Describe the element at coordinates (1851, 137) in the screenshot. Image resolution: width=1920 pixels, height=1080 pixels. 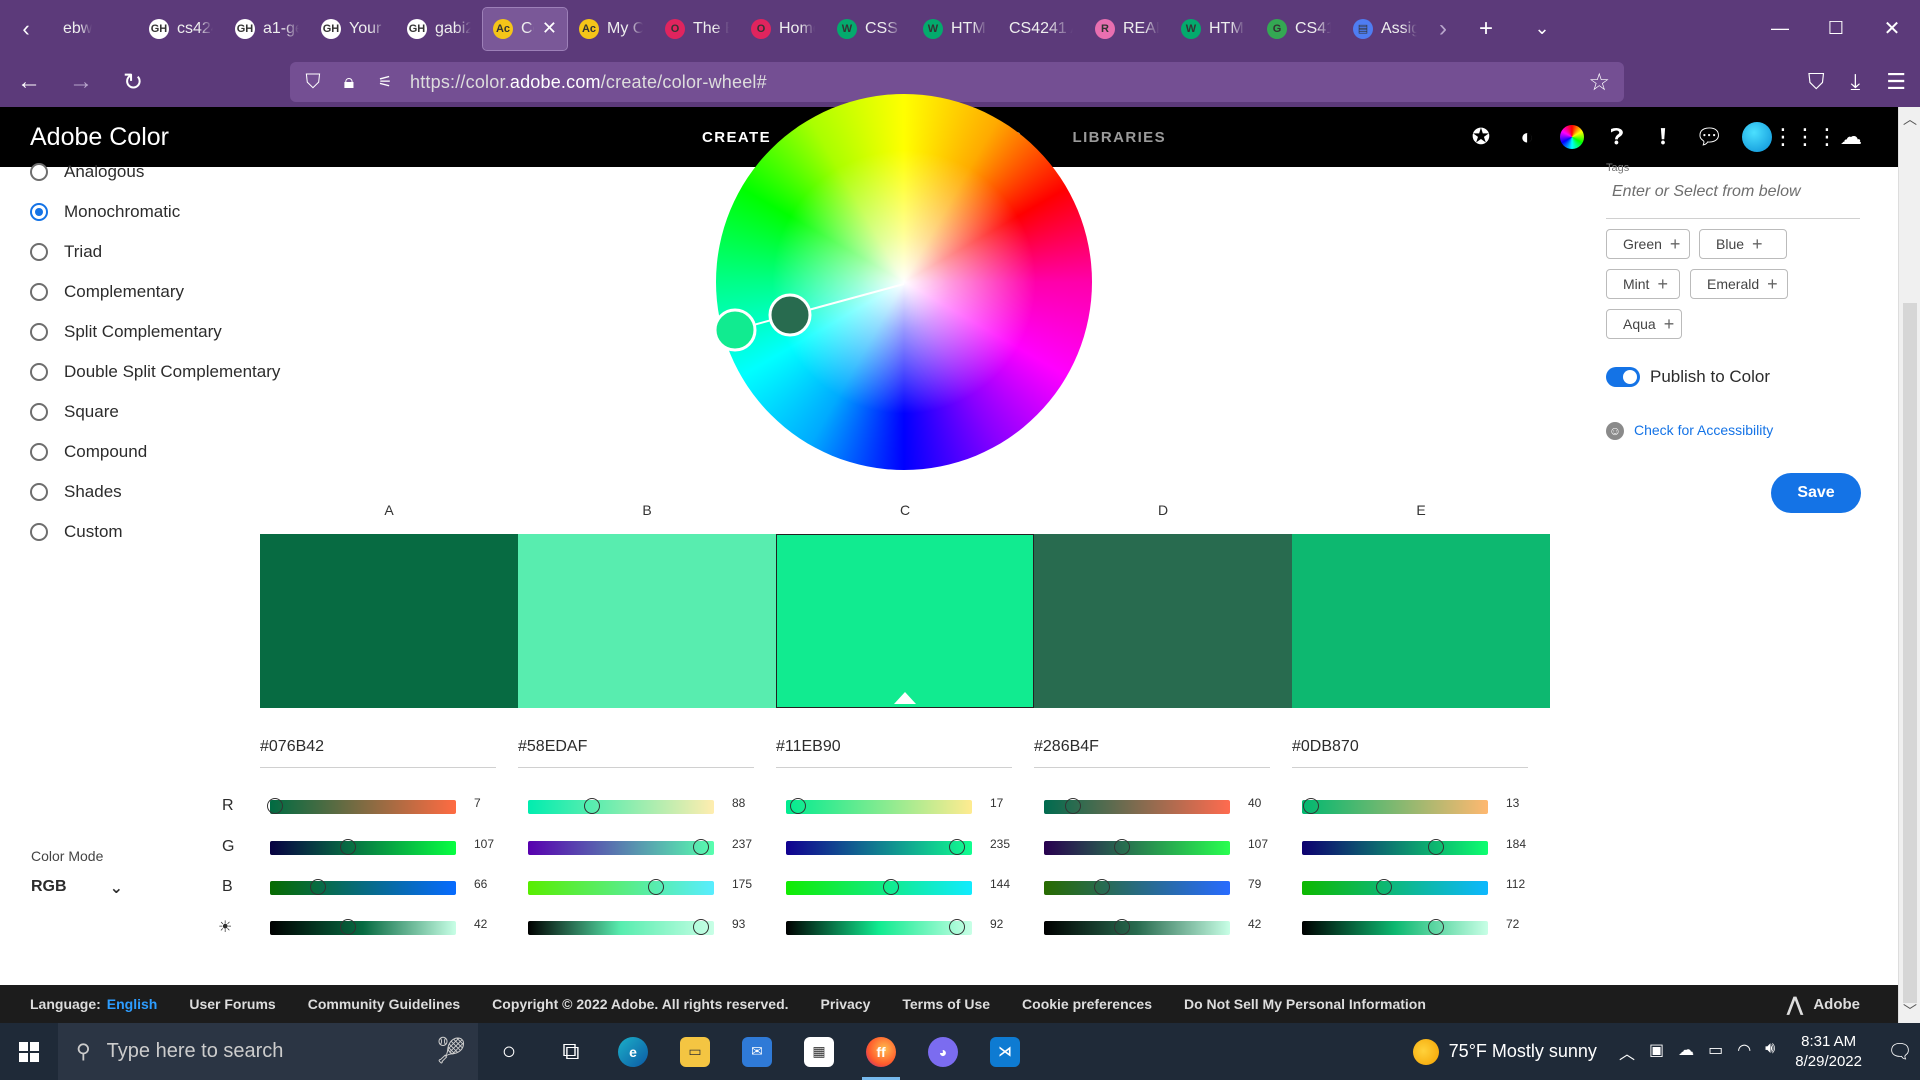
I see `creative-cloud-icon: ☁` at that location.